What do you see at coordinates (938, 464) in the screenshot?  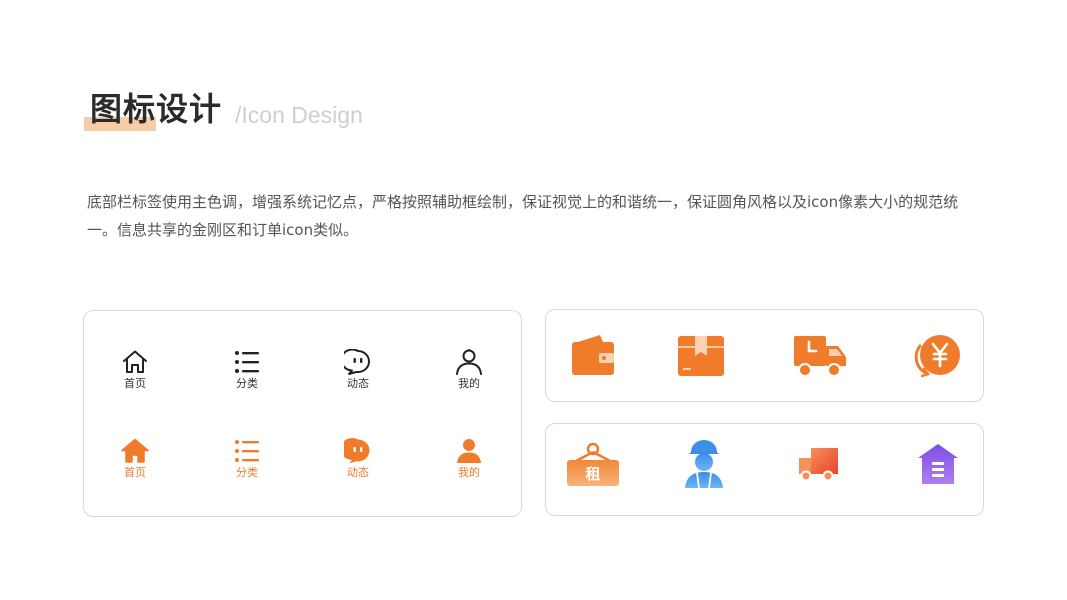 I see `warehouse-icon` at bounding box center [938, 464].